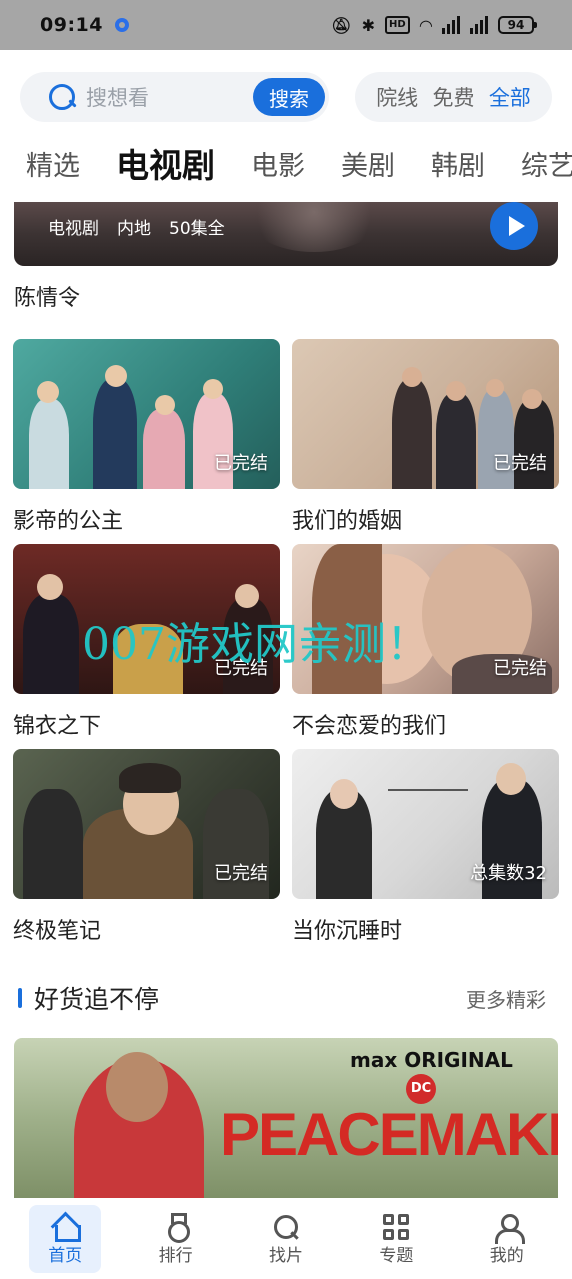  I want to click on featured-title: 陈情令, so click(47, 296).